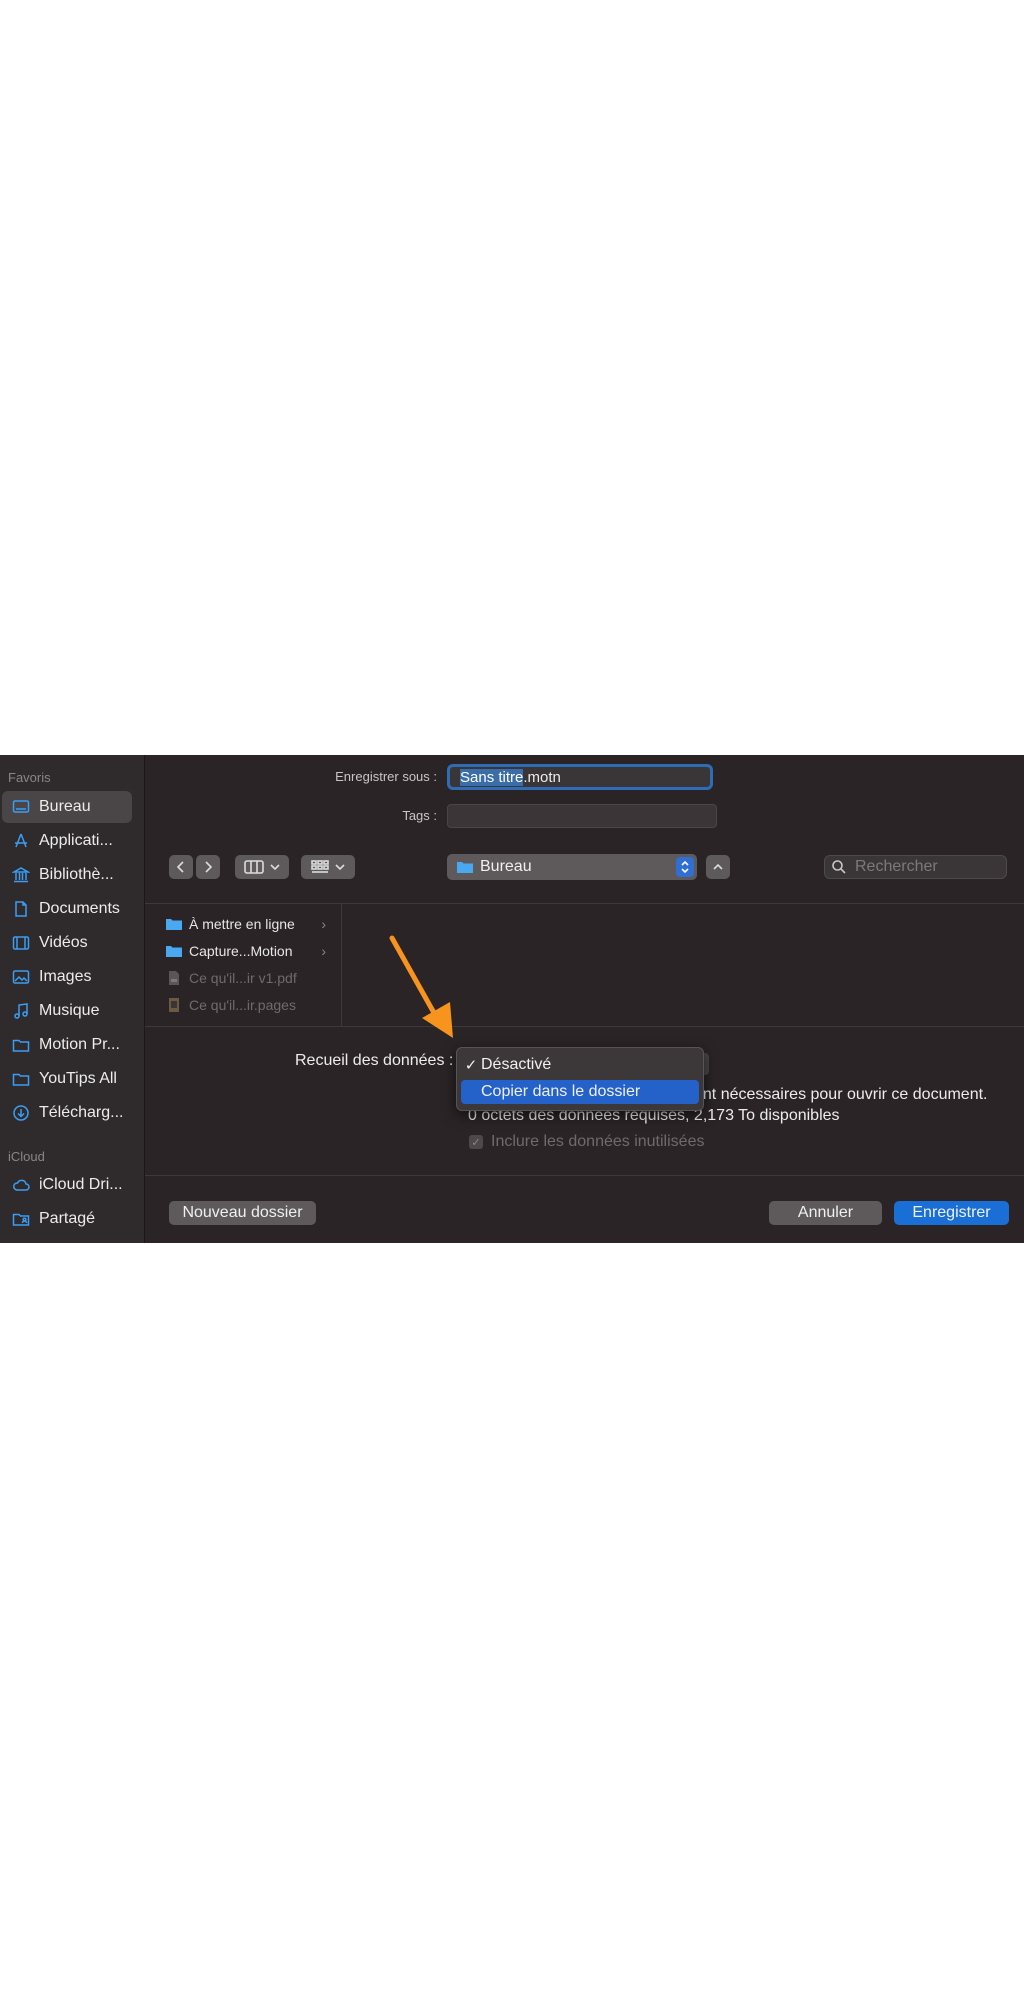  I want to click on file-name: Ce qu'il...ir.pages, so click(242, 1005).